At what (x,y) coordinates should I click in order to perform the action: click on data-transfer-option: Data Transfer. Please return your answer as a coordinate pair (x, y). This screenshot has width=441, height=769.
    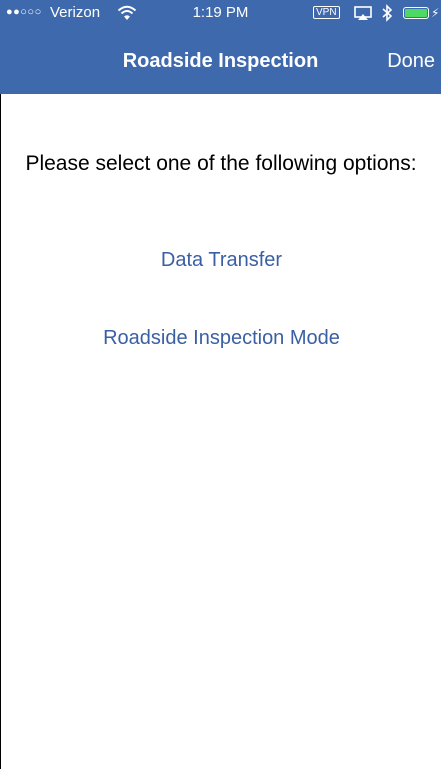
    Looking at the image, I should click on (221, 260).